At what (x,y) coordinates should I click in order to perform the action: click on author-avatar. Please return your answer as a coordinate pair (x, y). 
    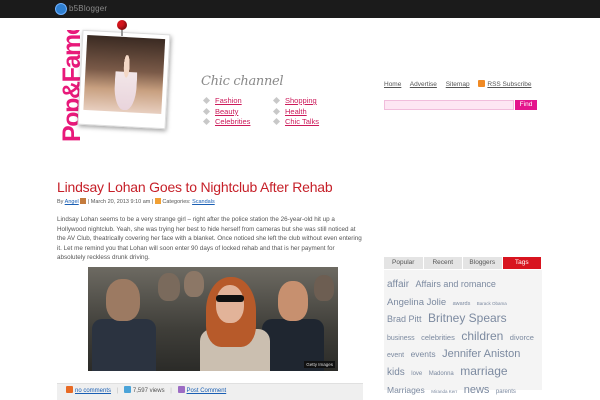
    Looking at the image, I should click on (83, 201).